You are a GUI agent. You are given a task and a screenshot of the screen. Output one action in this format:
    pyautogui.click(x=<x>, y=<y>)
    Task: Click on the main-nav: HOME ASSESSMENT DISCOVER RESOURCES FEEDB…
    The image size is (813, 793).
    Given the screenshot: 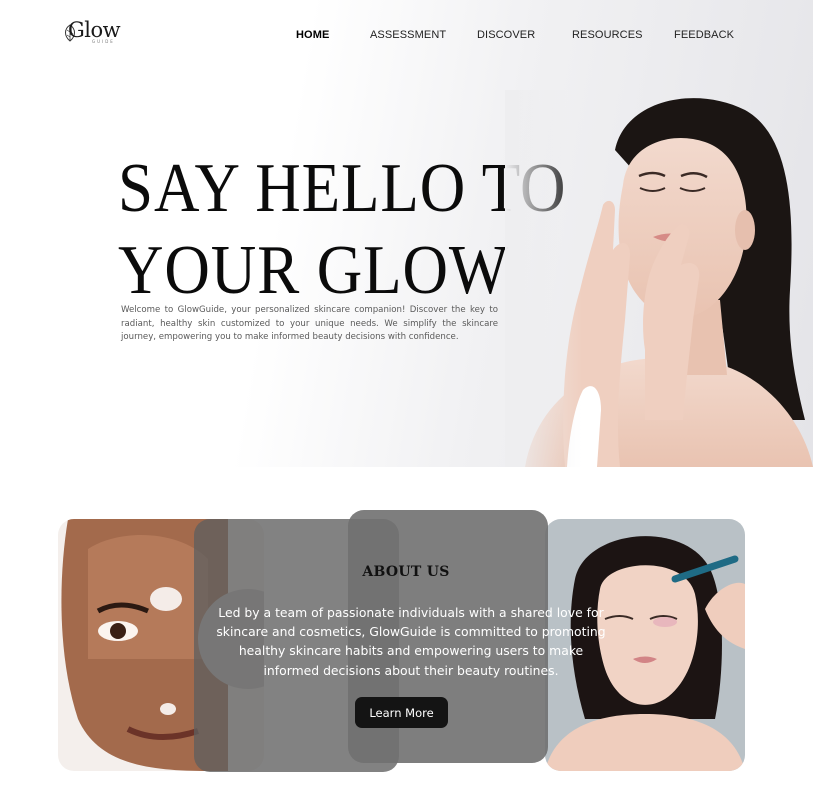 What is the action you would take?
    pyautogui.click(x=516, y=37)
    